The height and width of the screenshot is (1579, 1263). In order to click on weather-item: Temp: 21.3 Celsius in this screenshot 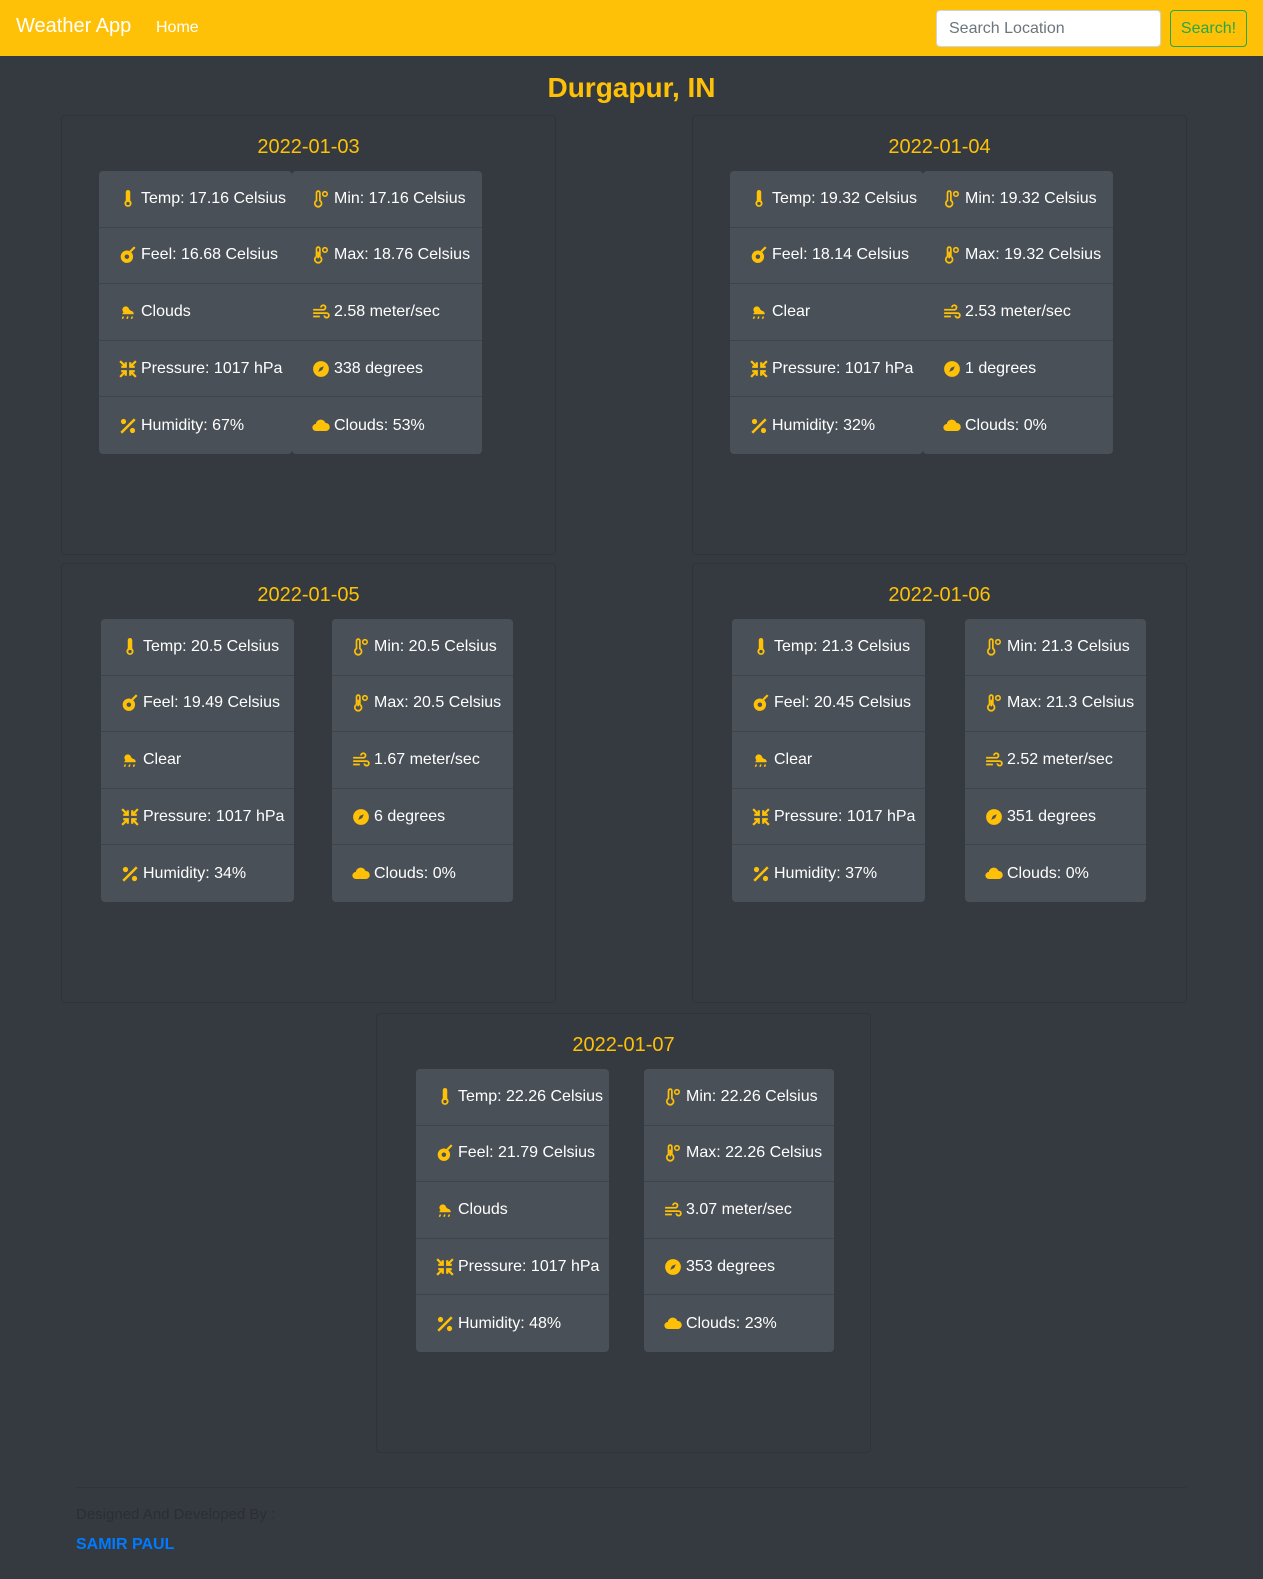, I will do `click(828, 647)`.